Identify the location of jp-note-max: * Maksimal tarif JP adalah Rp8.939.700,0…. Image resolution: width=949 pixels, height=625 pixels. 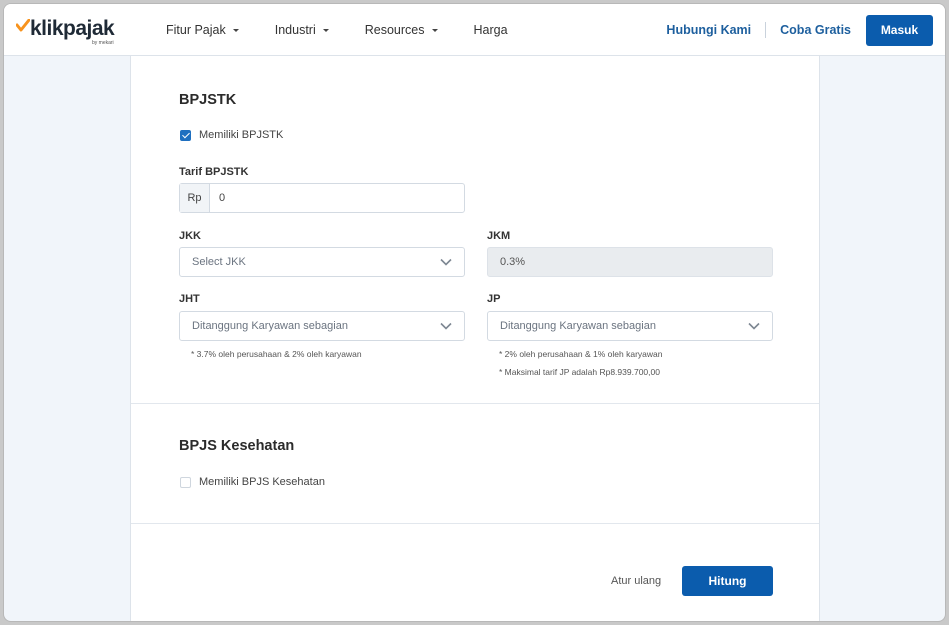
(579, 372).